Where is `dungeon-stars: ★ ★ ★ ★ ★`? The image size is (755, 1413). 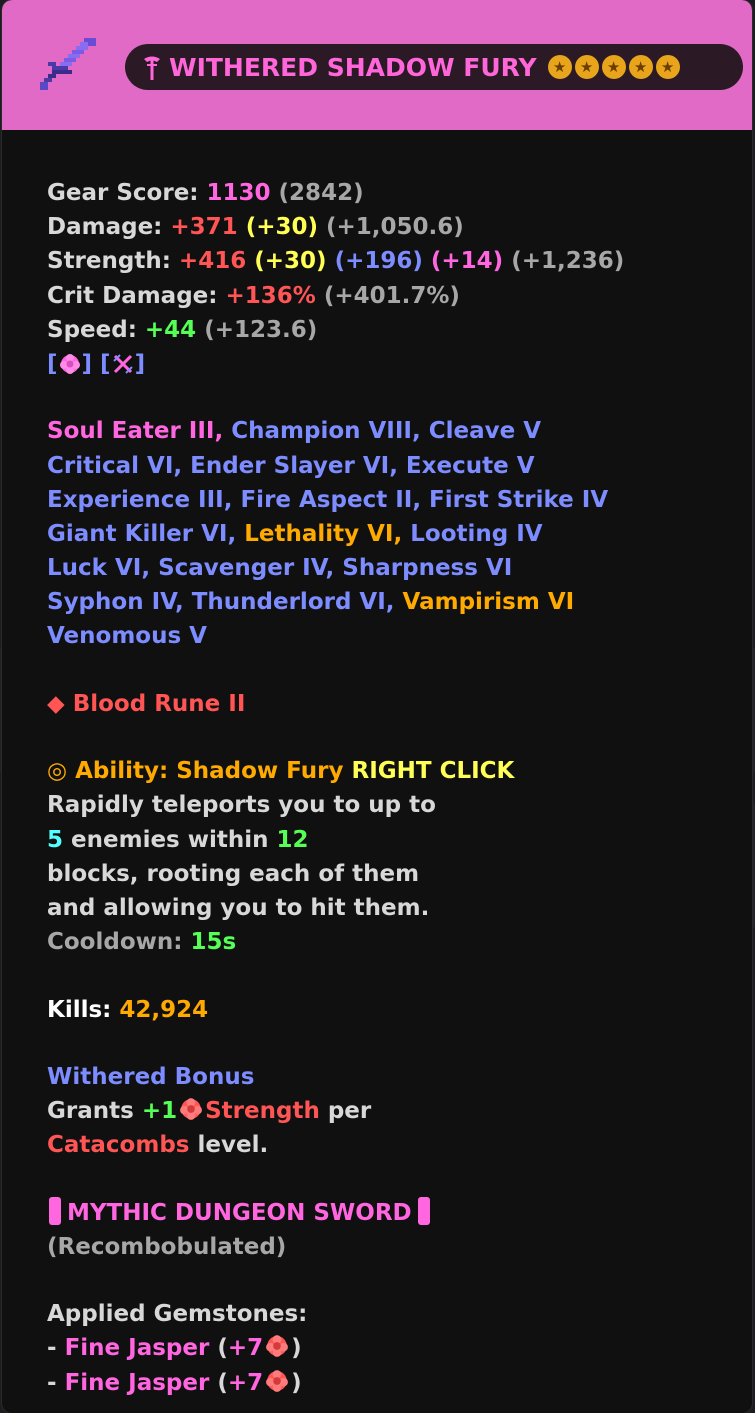
dungeon-stars: ★ ★ ★ ★ ★ is located at coordinates (612, 67).